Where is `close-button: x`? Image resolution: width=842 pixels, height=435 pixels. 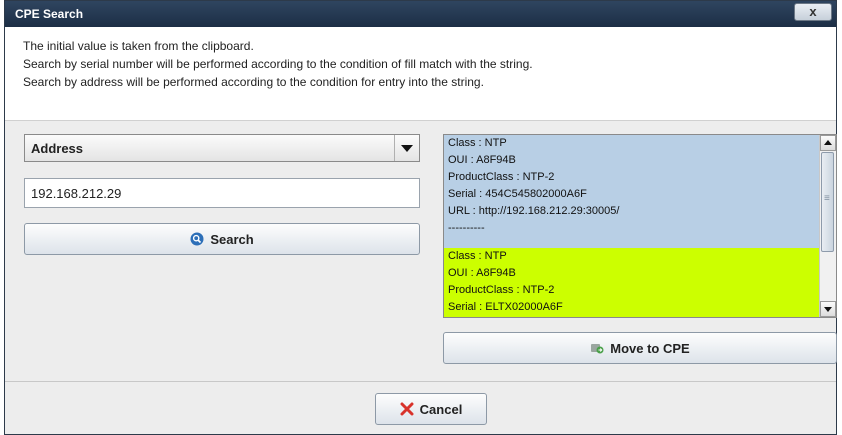 close-button: x is located at coordinates (813, 12).